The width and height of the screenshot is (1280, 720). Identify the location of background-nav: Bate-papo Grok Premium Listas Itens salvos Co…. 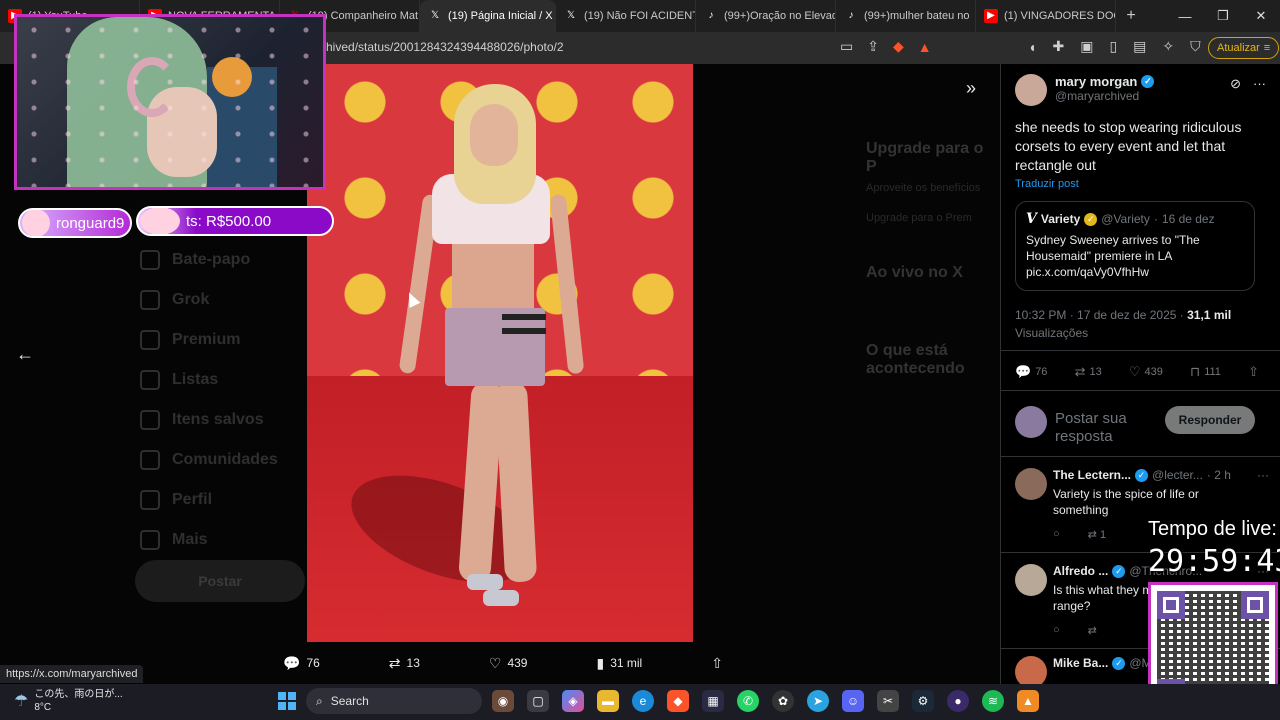
(209, 400).